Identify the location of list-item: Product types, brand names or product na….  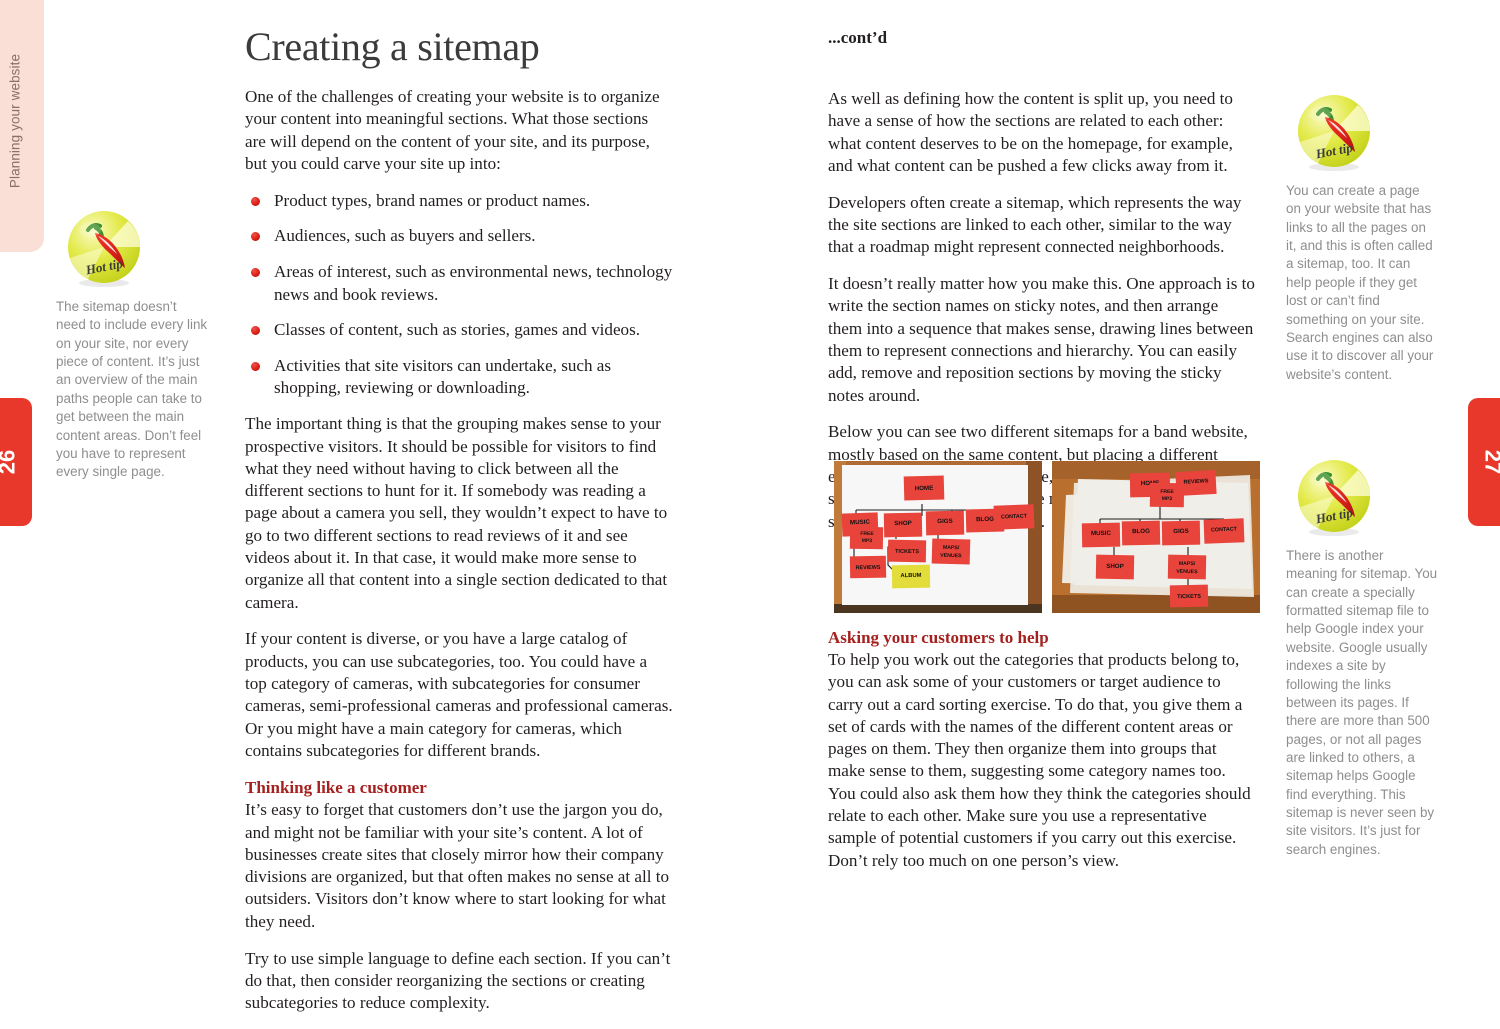
(459, 201).